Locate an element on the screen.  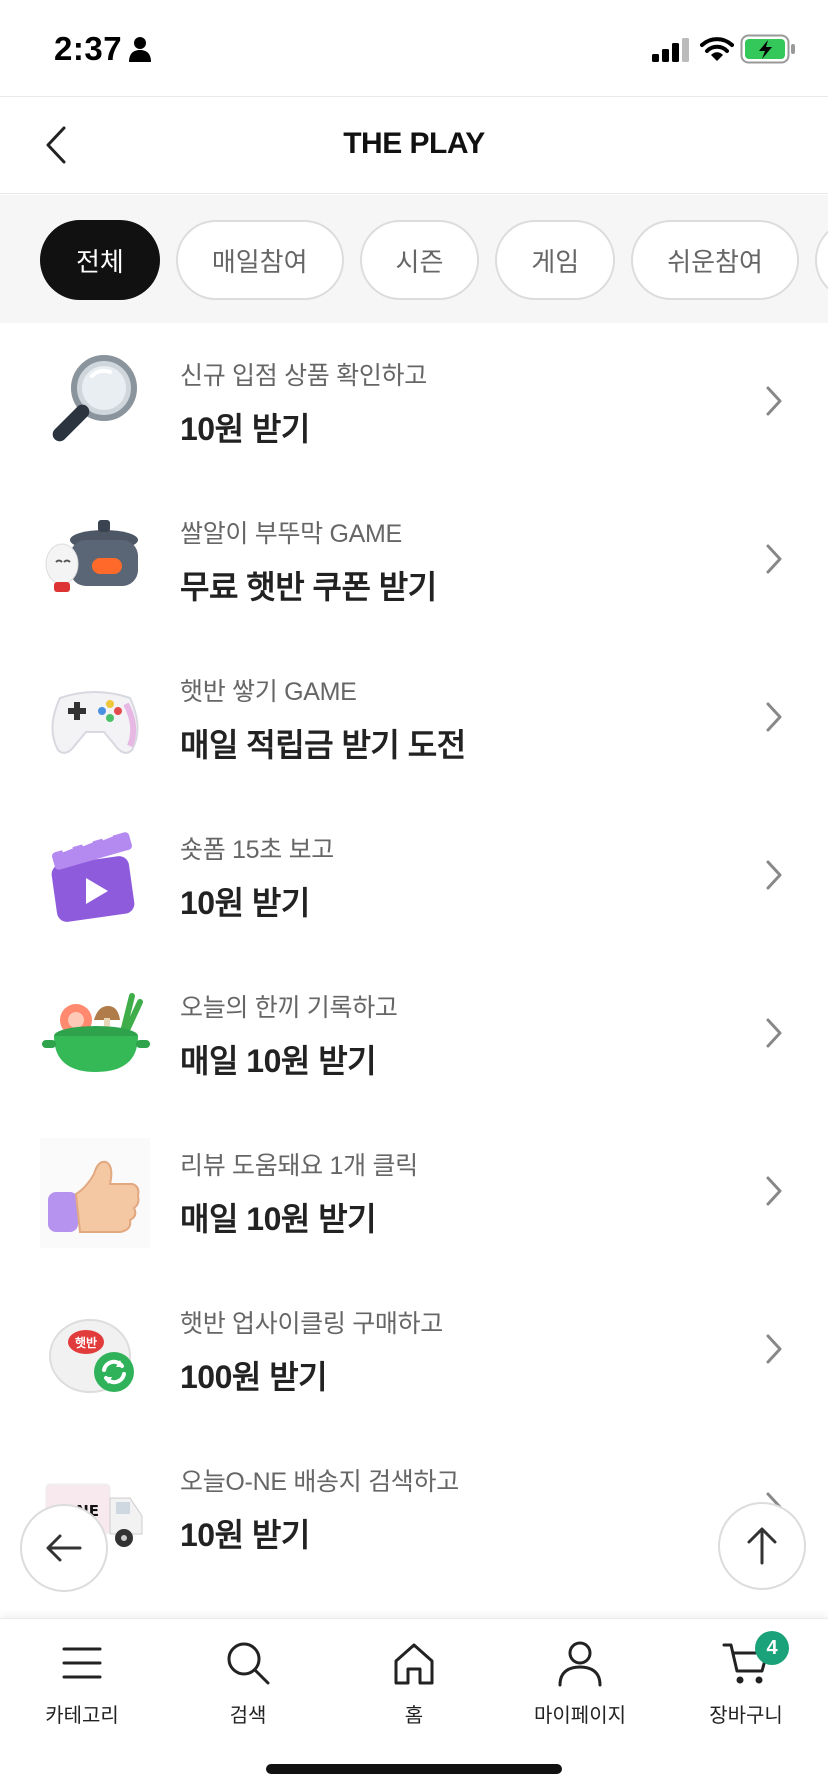
nav-label: 검색 is located at coordinates (248, 1716).